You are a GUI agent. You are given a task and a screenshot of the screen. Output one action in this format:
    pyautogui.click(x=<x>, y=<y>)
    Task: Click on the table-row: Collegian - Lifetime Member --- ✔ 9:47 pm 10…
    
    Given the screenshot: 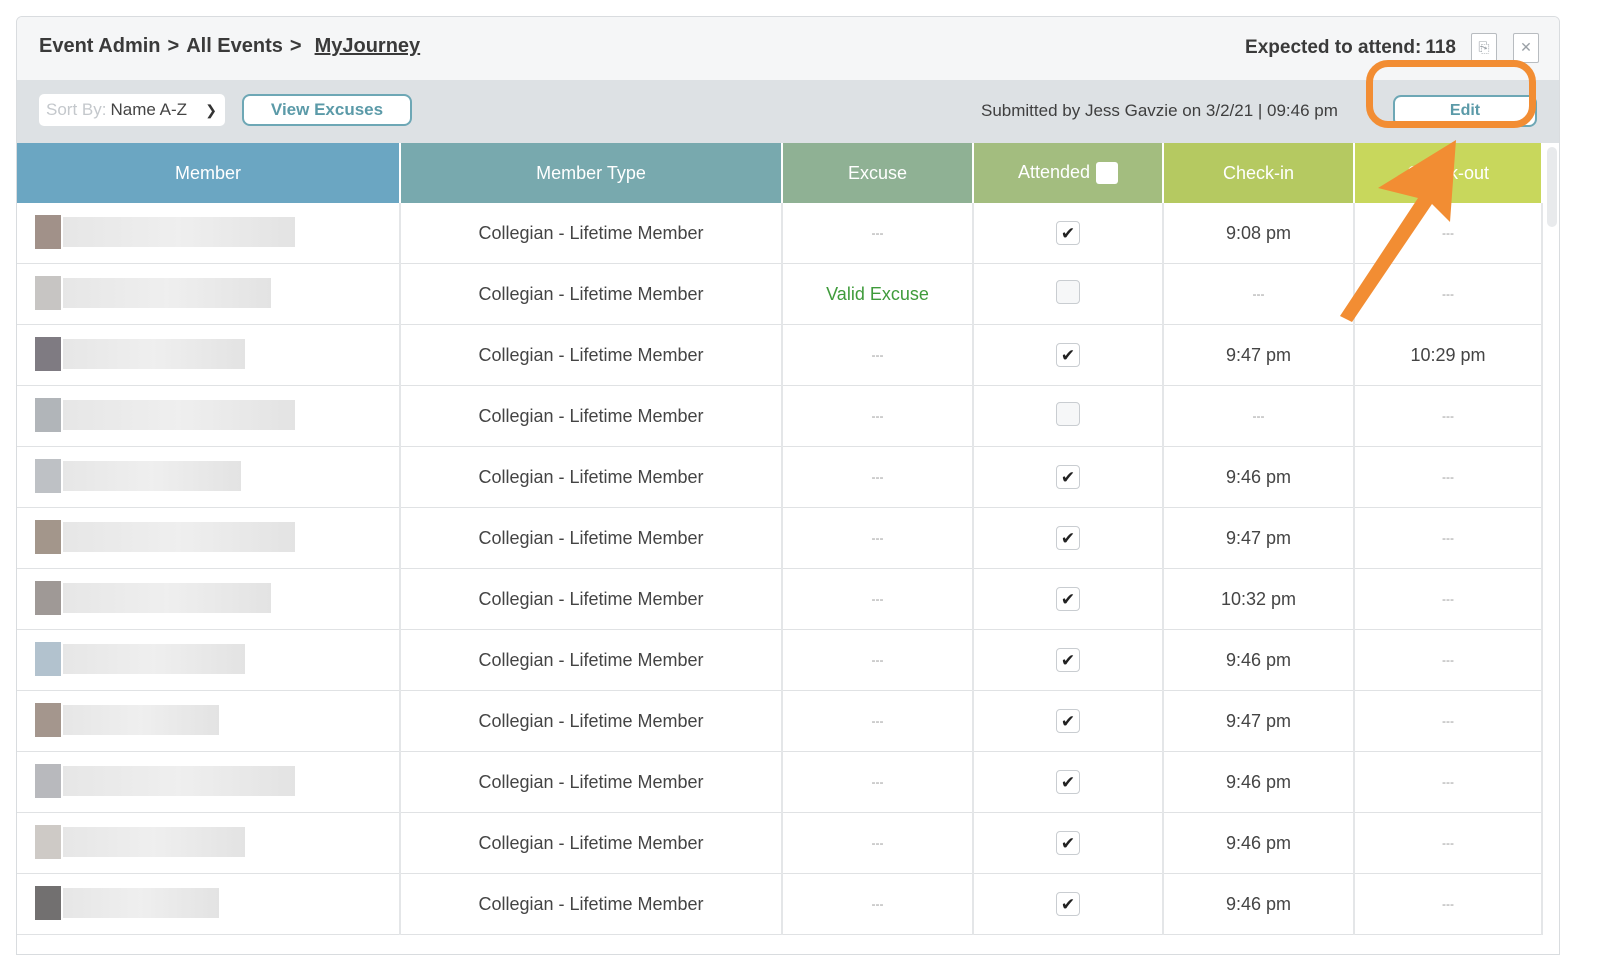 What is the action you would take?
    pyautogui.click(x=780, y=355)
    